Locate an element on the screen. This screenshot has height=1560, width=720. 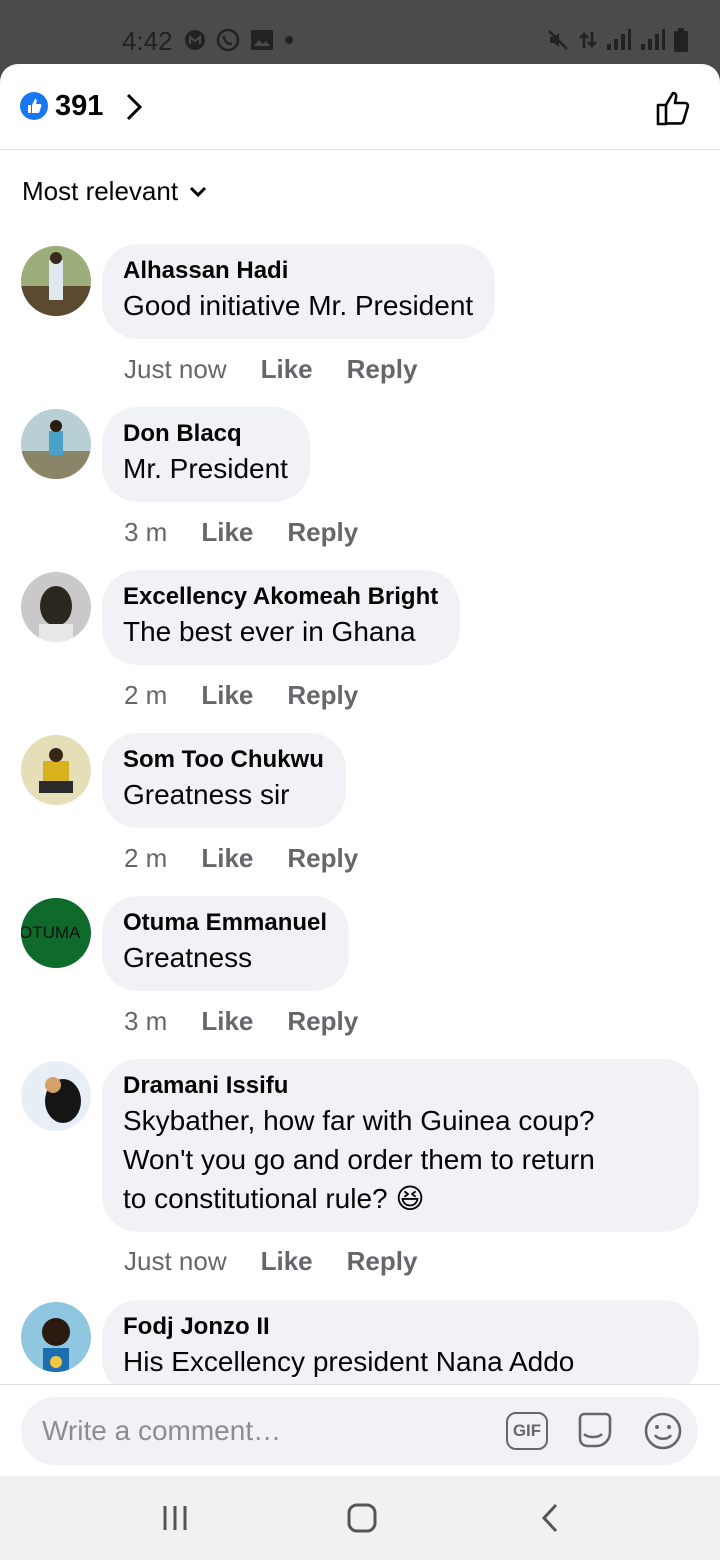
comment-bubble: Otuma Emmanuel Greatness is located at coordinates (226, 943).